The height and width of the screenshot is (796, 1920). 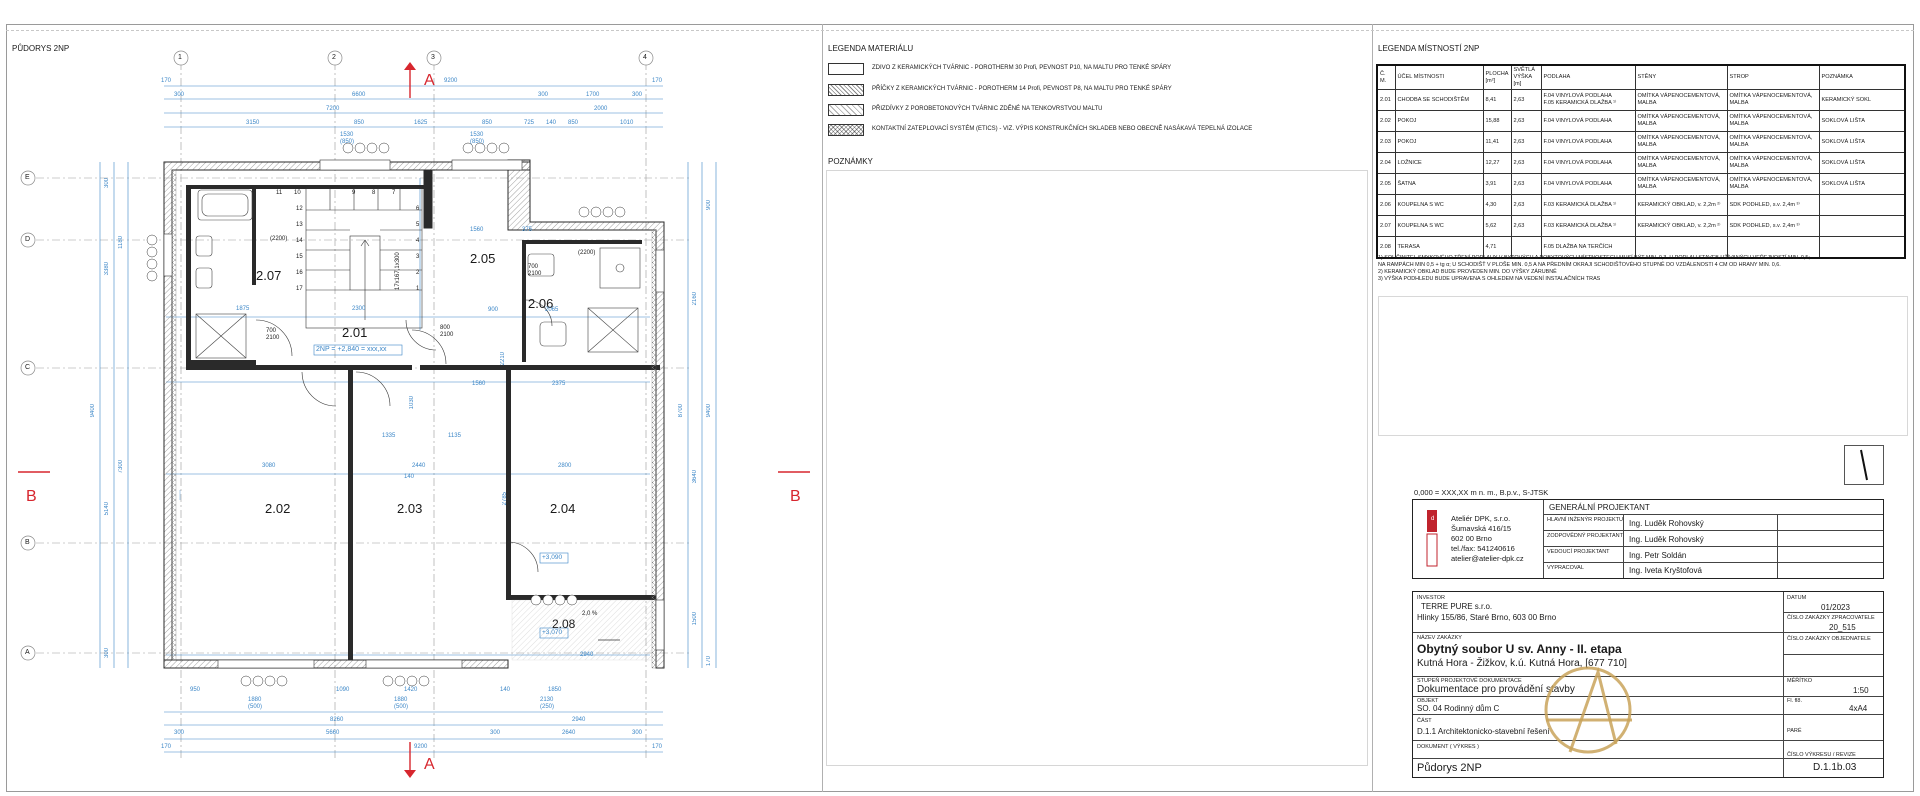 What do you see at coordinates (1864, 465) in the screenshot?
I see `north-arrow-icon` at bounding box center [1864, 465].